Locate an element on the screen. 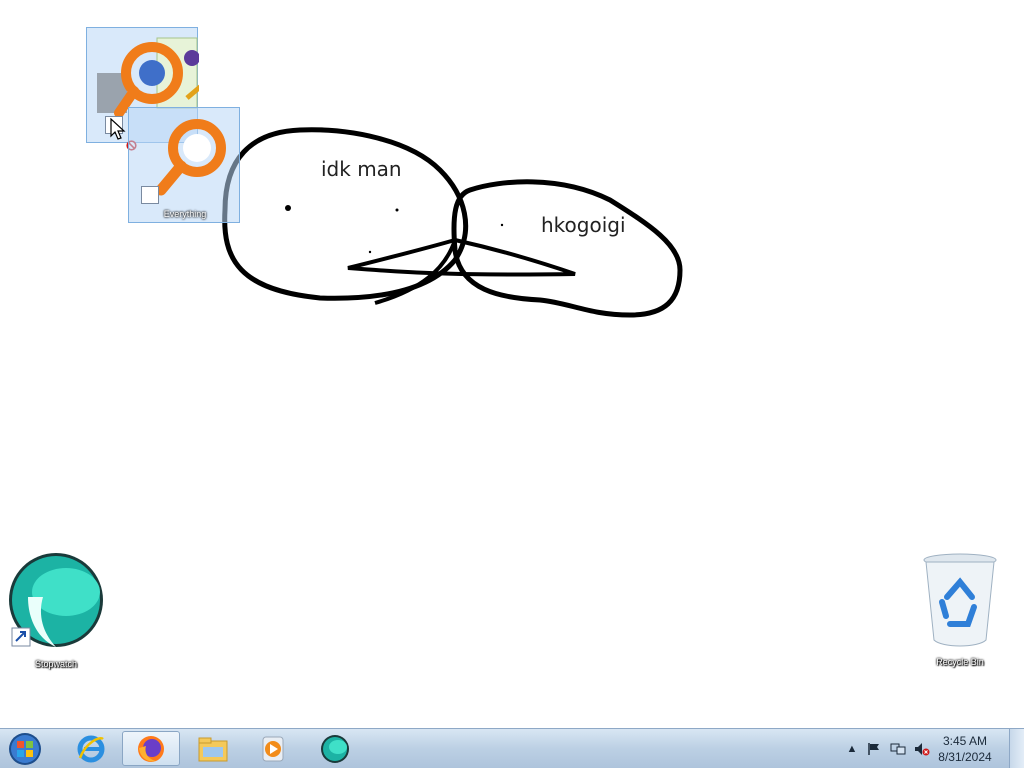 The height and width of the screenshot is (768, 1024). desktop-icon-recycle-bin: Recycle Bin is located at coordinates (960, 609).